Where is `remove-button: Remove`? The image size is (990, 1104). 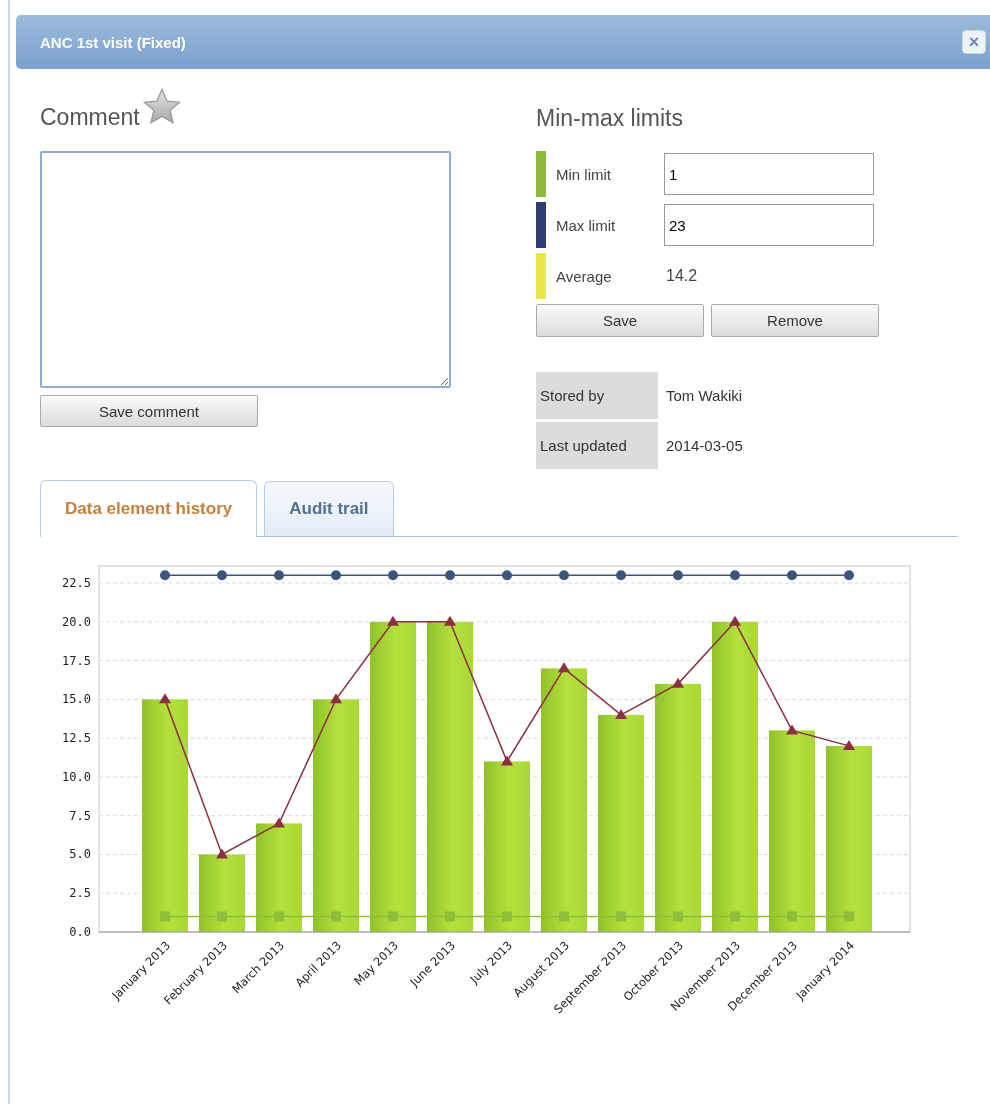 remove-button: Remove is located at coordinates (795, 320).